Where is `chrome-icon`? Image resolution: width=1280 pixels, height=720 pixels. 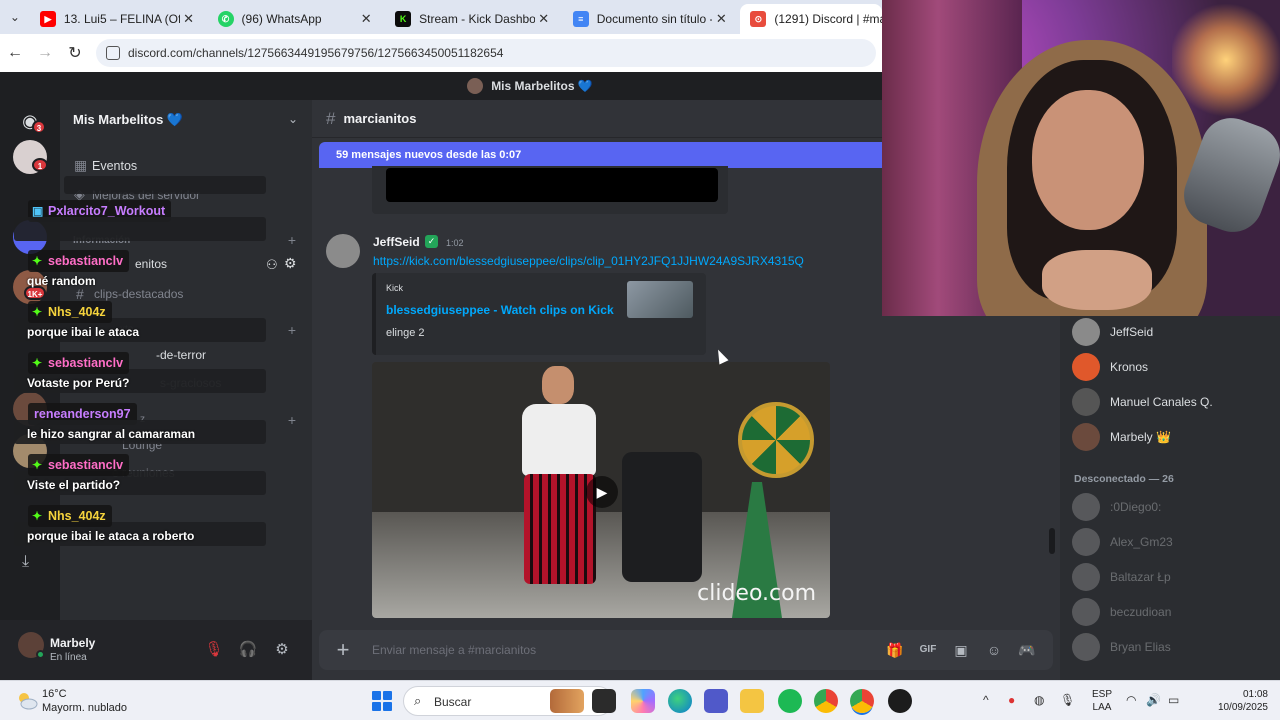
chrome-icon is located at coordinates (826, 701).